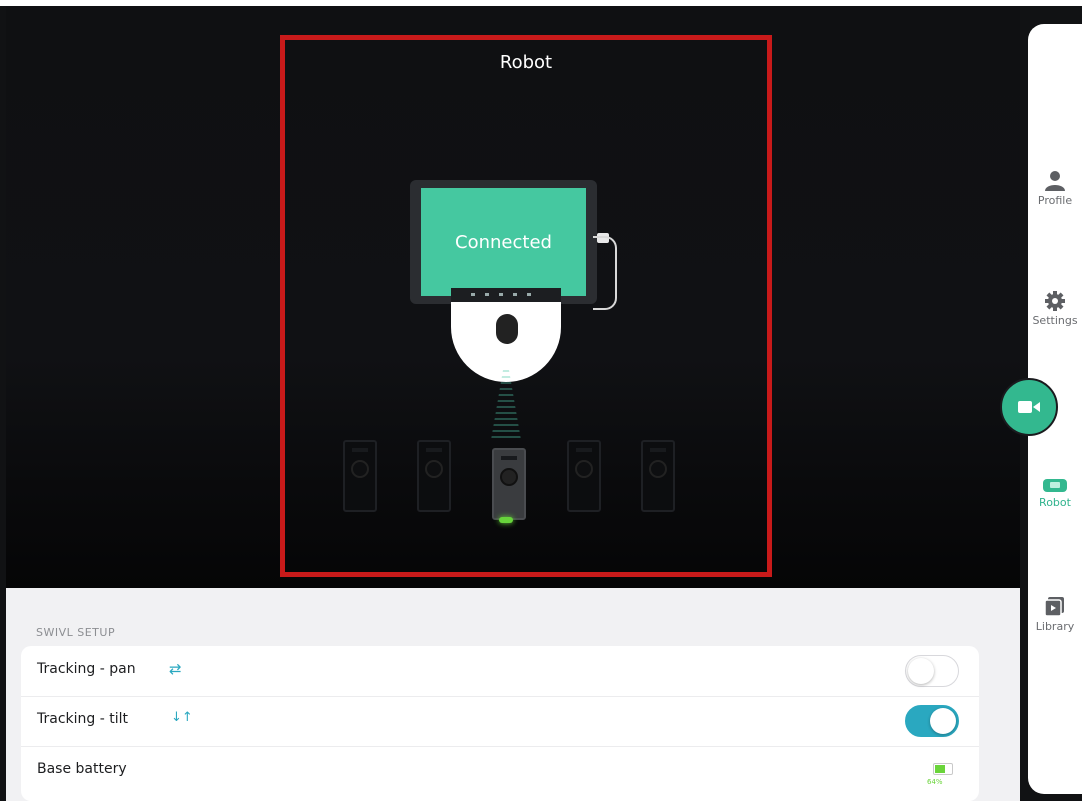 This screenshot has height=801, width=1082. What do you see at coordinates (182, 717) in the screenshot?
I see `tilt-arrows-icon: ↓↑` at bounding box center [182, 717].